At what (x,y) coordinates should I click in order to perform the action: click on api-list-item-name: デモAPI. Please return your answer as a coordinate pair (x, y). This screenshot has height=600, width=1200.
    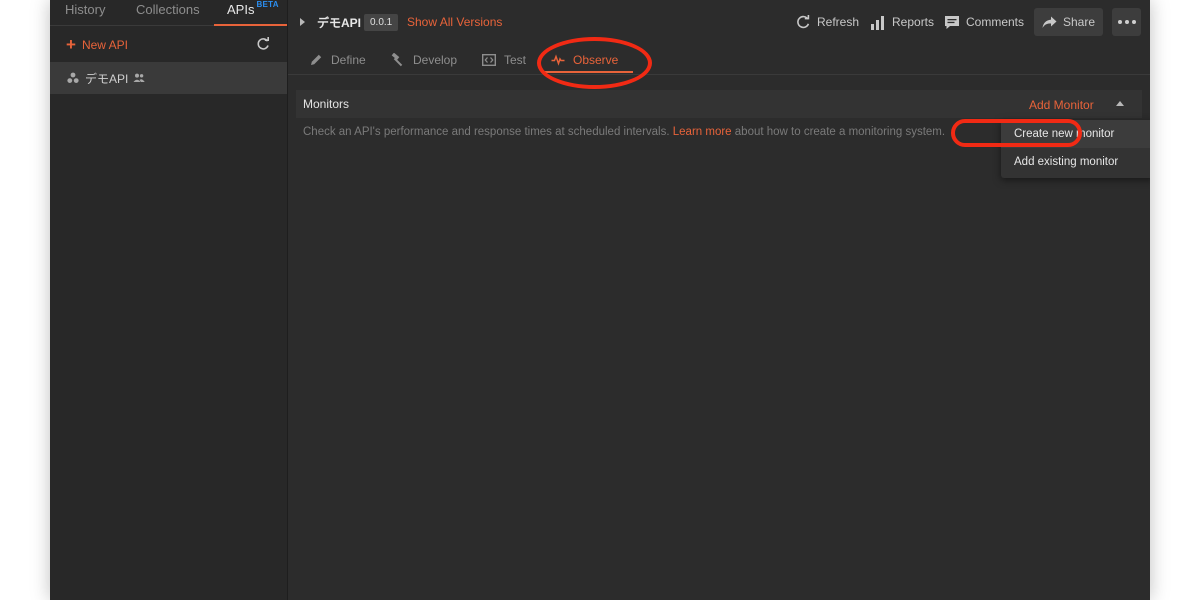
    Looking at the image, I should click on (107, 78).